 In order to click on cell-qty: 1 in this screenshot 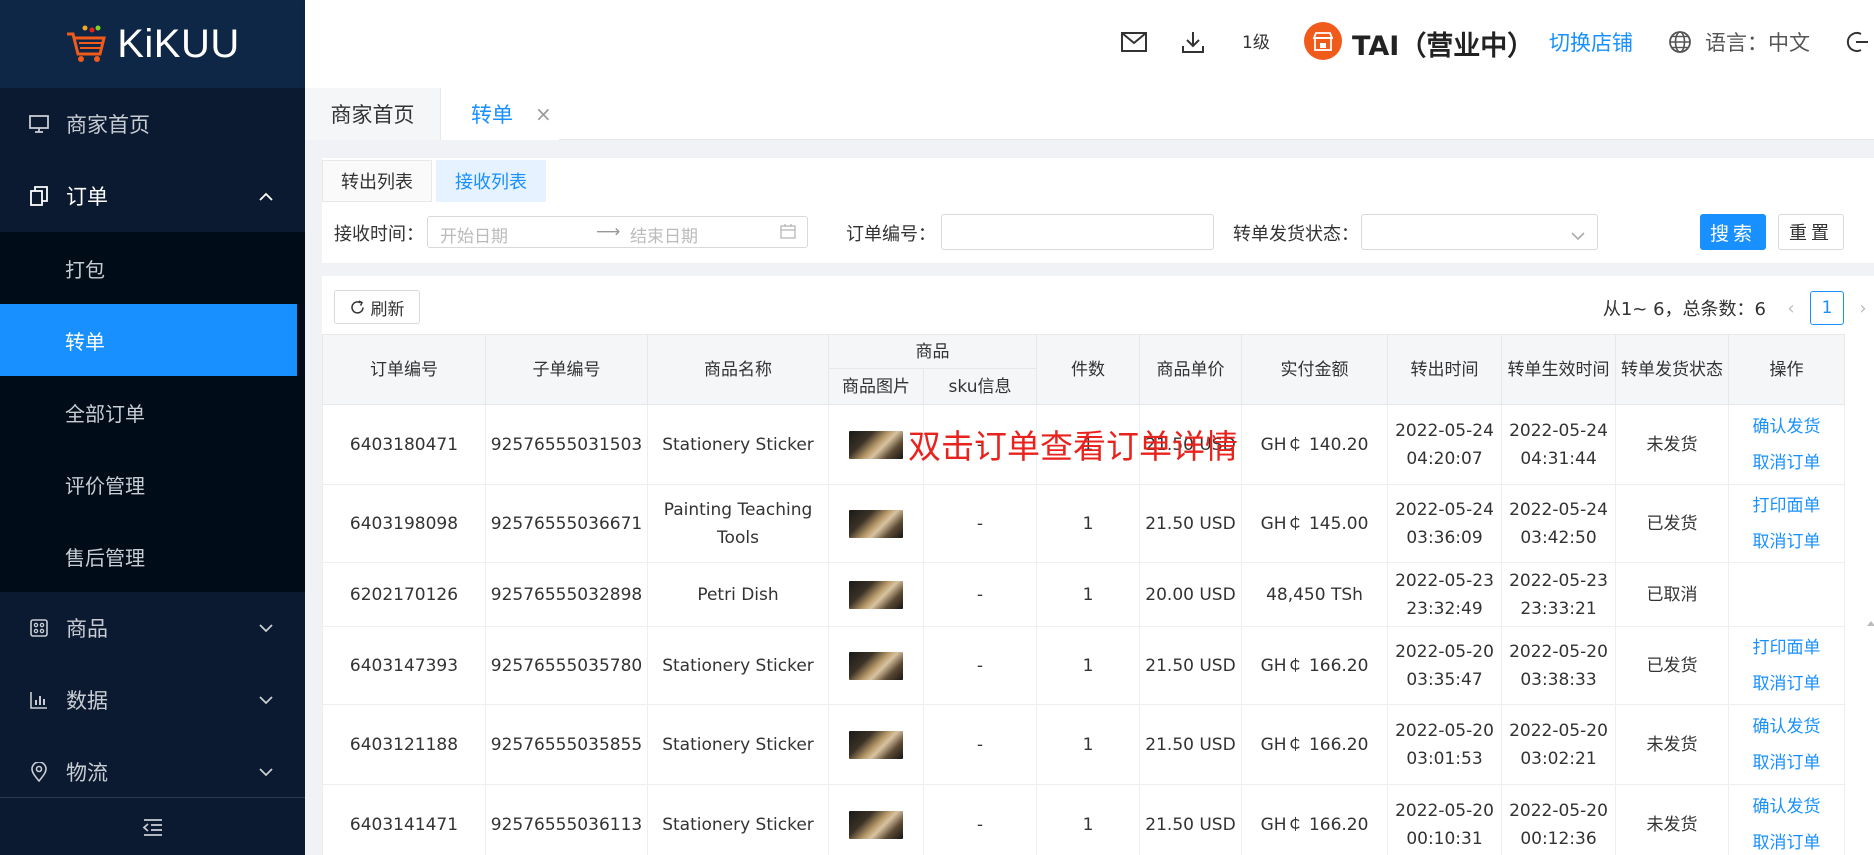, I will do `click(1088, 523)`.